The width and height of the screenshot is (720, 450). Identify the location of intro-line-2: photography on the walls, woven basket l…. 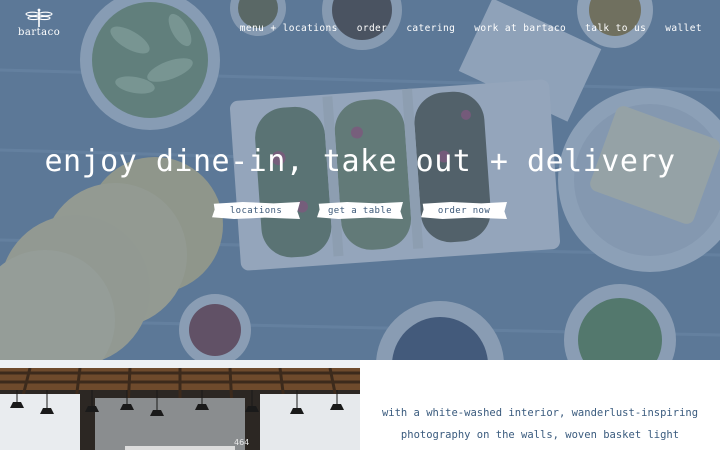
(540, 435).